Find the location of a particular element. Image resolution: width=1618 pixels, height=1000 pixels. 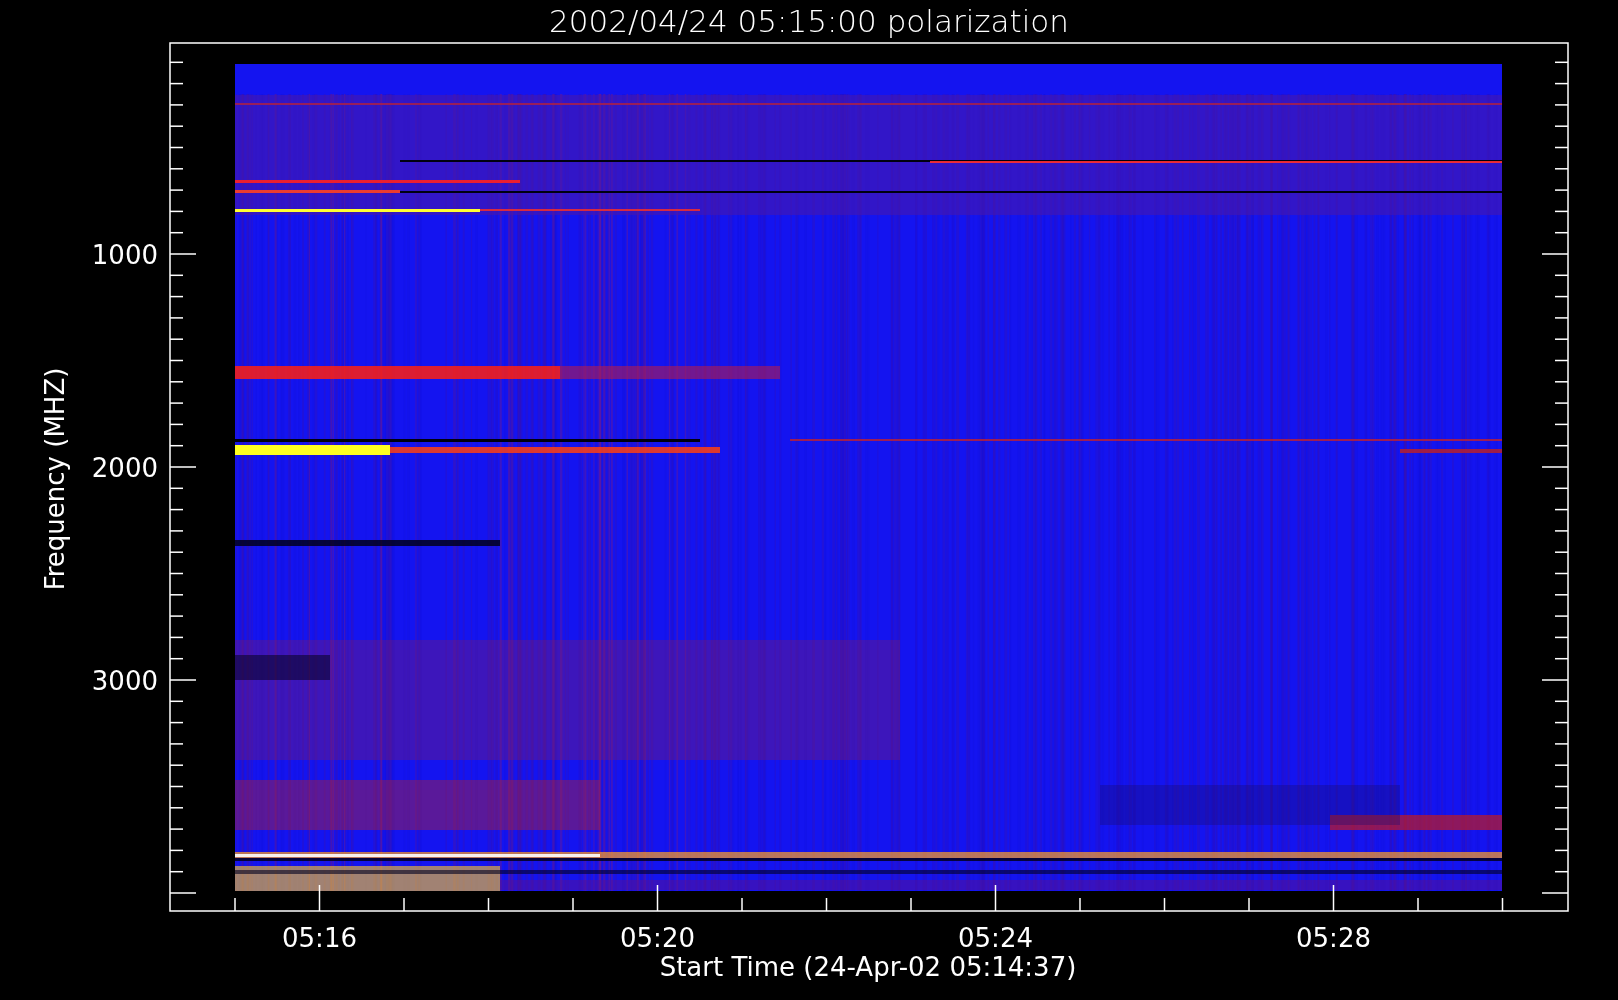

x-tick-label: 05:28 is located at coordinates (1333, 938).